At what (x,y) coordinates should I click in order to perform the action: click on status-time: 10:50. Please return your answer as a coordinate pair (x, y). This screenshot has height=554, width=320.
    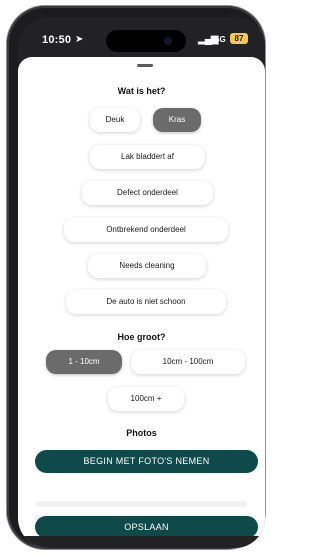
    Looking at the image, I should click on (57, 40).